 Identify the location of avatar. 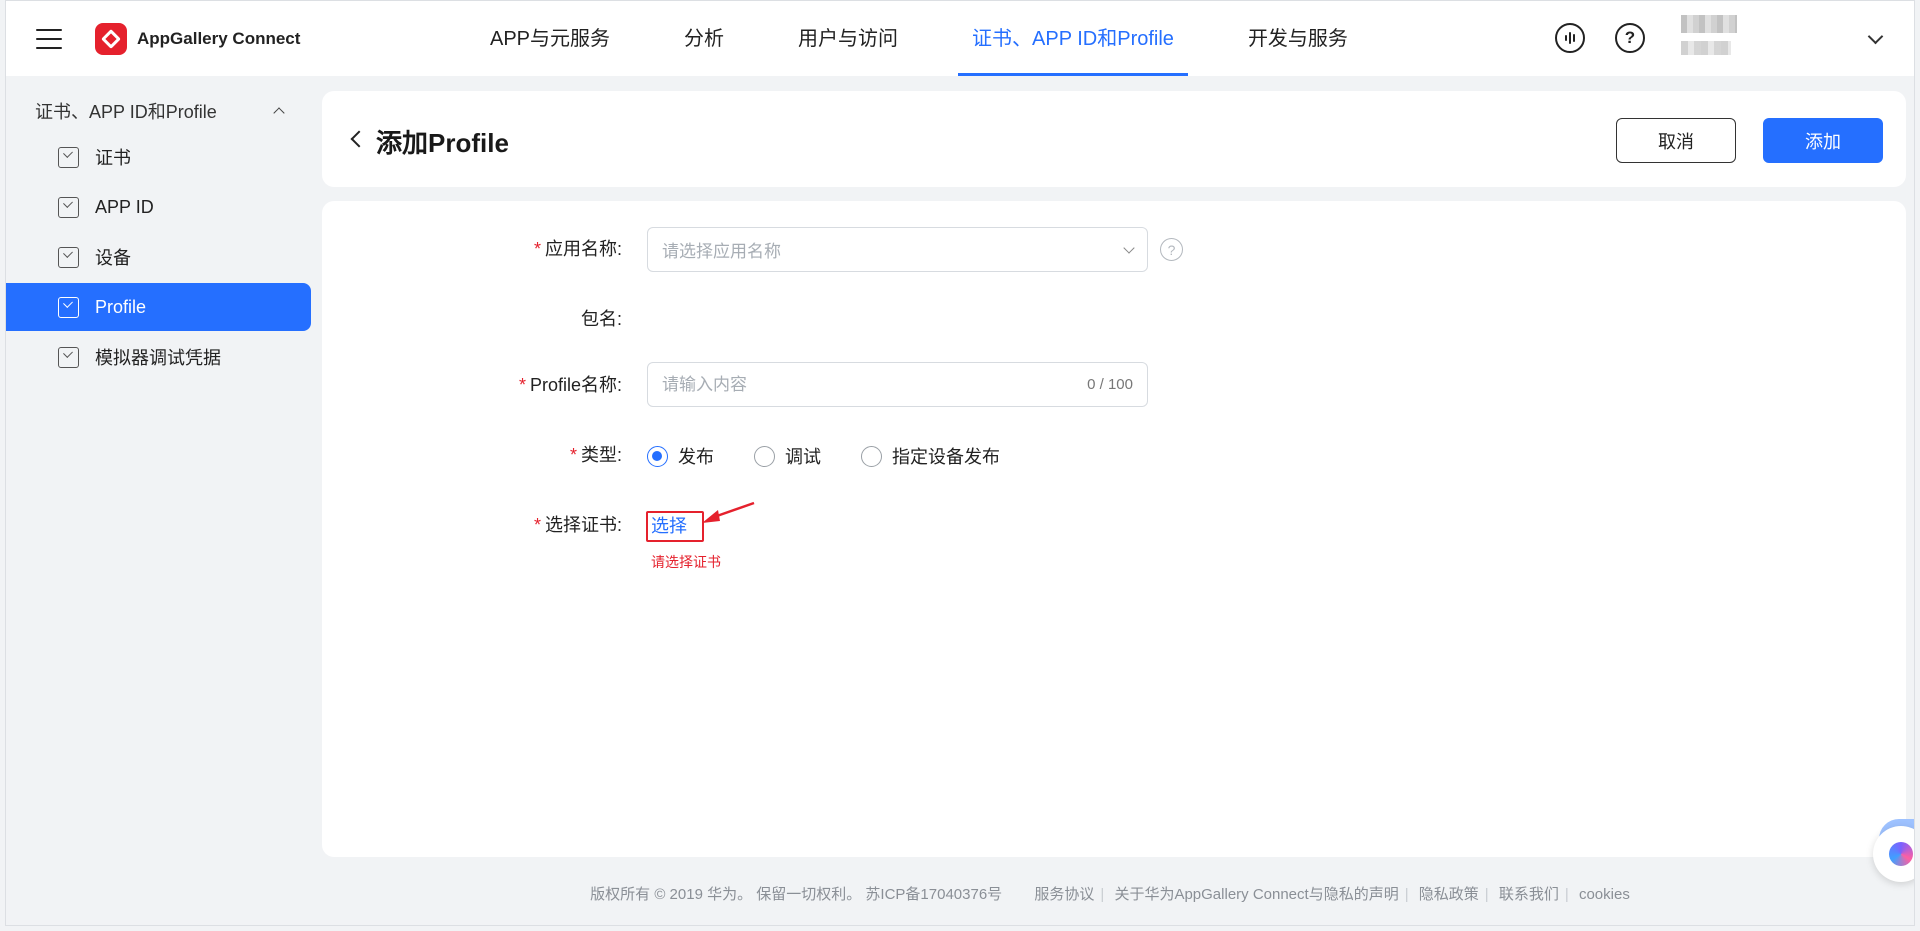
(1709, 24).